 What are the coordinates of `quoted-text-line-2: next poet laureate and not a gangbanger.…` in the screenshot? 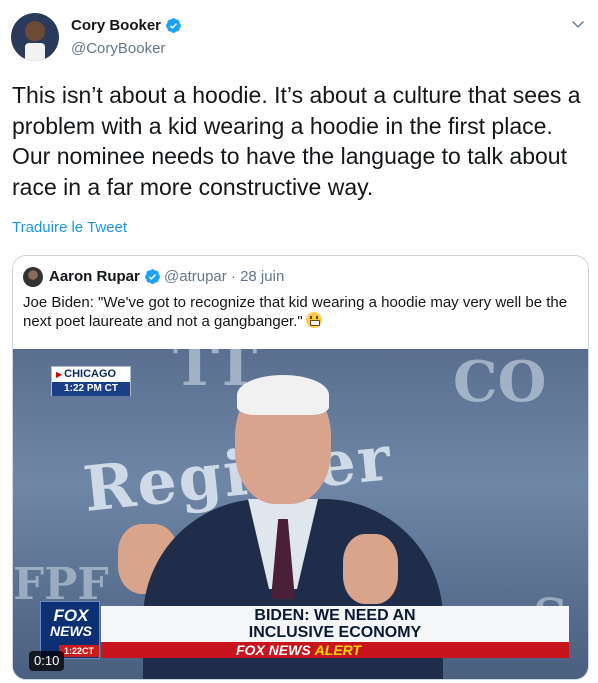 It's located at (163, 321).